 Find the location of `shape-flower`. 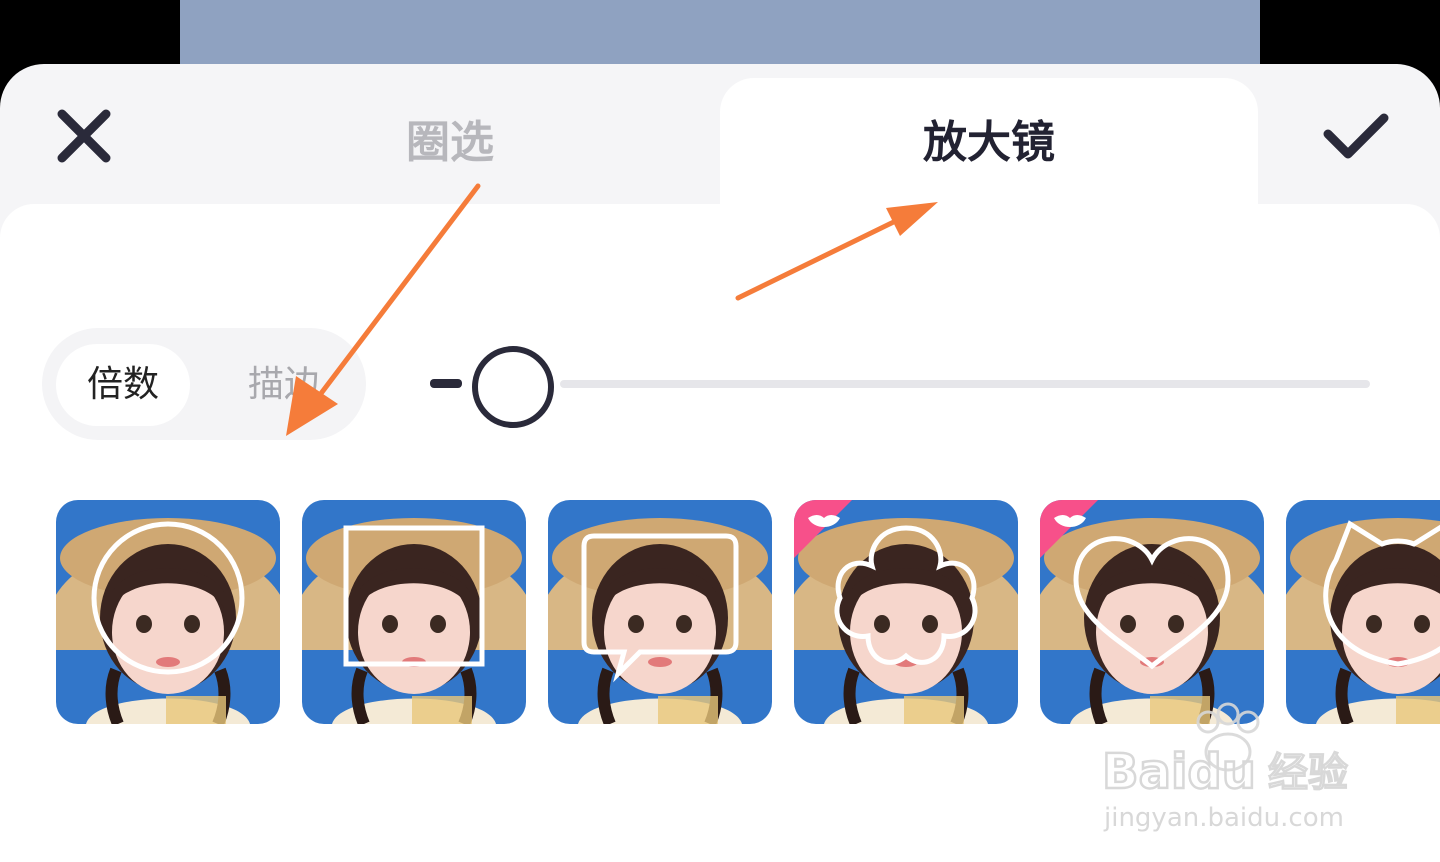

shape-flower is located at coordinates (906, 612).